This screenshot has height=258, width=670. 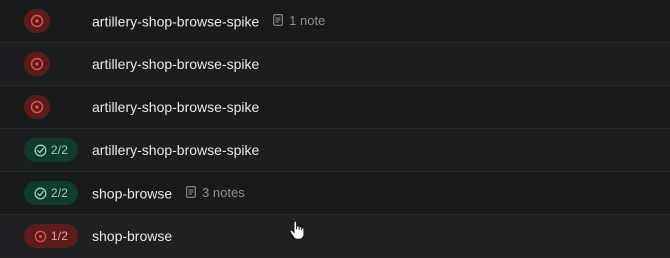 I want to click on pass-count: 1/2, so click(x=59, y=236).